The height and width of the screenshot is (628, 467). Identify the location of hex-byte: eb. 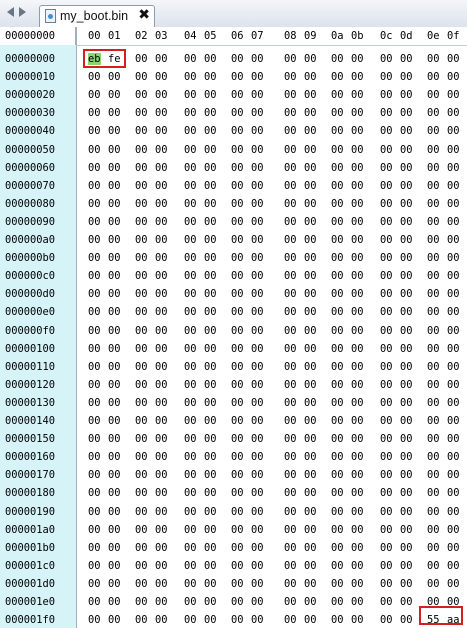
(94, 59).